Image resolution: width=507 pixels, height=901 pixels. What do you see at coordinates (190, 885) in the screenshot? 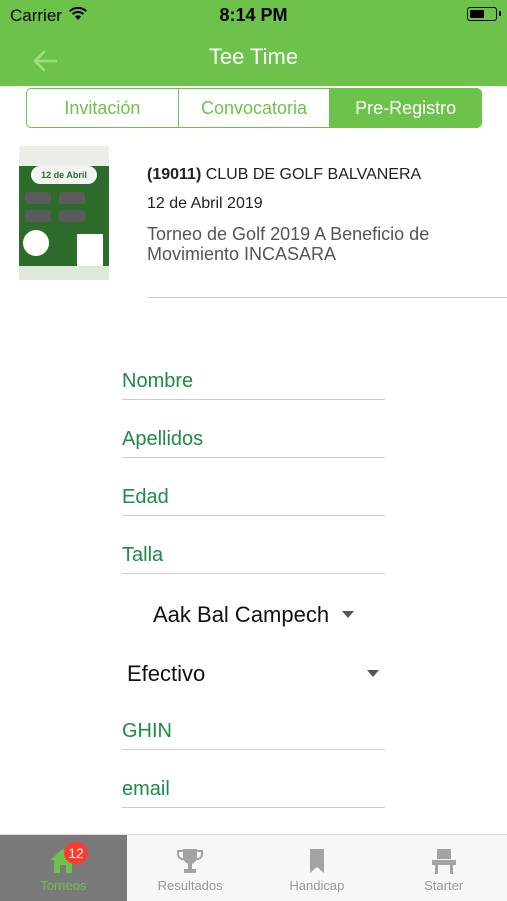
I see `tab-label: Resultados` at bounding box center [190, 885].